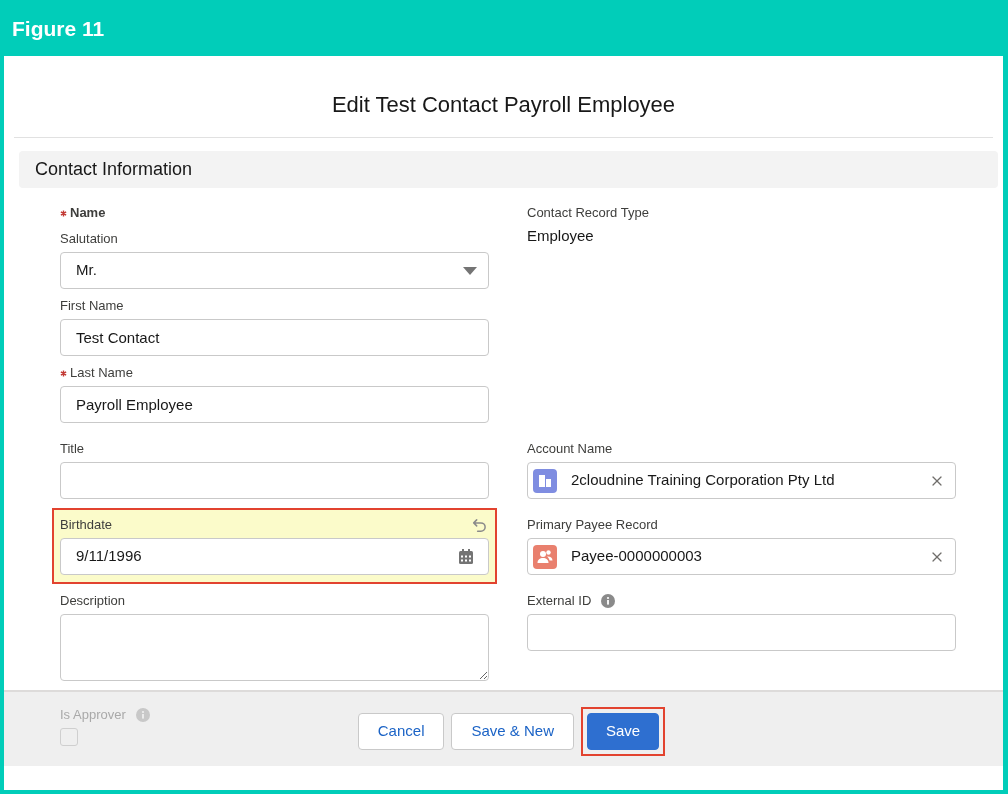  Describe the element at coordinates (92, 306) in the screenshot. I see `field-label: First Name` at that location.